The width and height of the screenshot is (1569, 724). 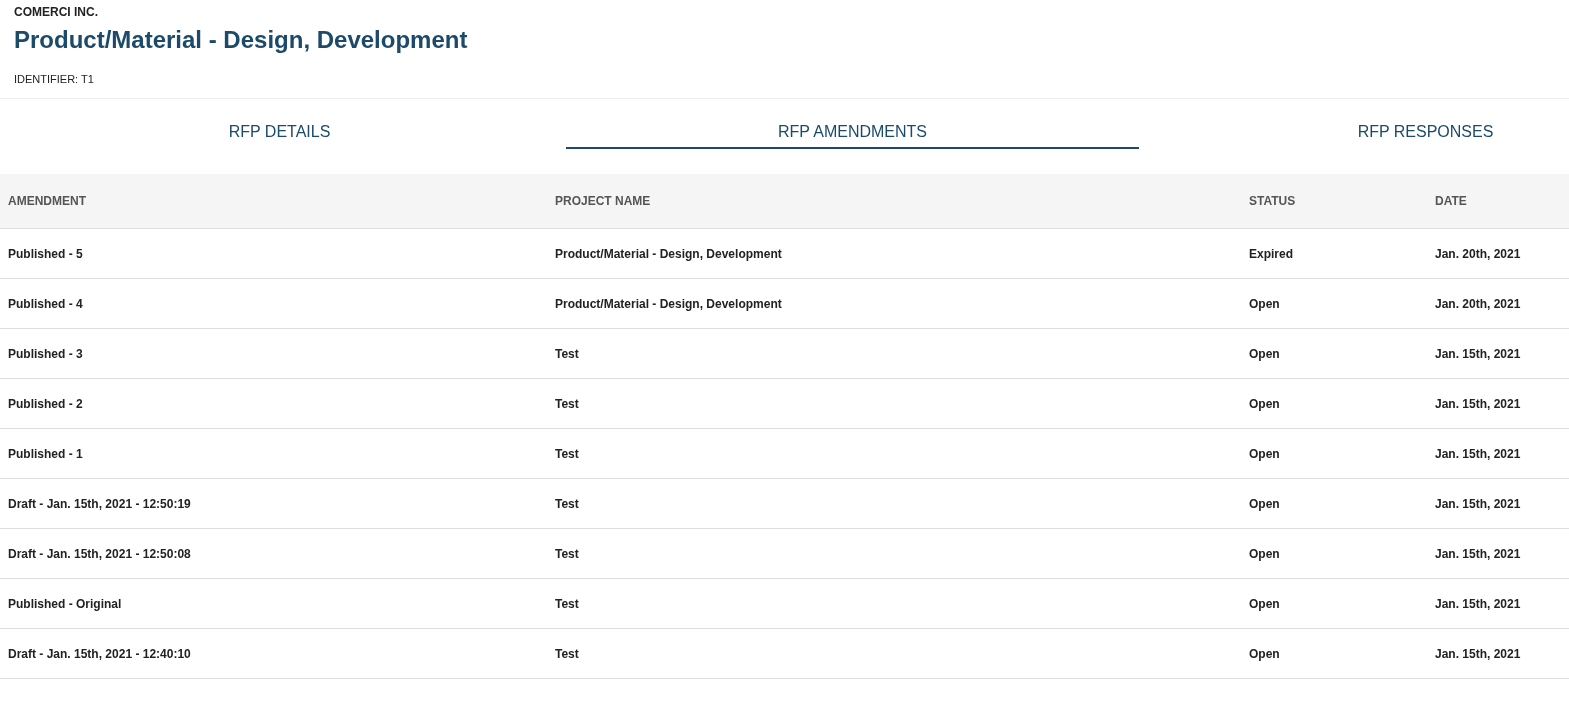 What do you see at coordinates (283, 133) in the screenshot?
I see `tab: RFP DETAILS` at bounding box center [283, 133].